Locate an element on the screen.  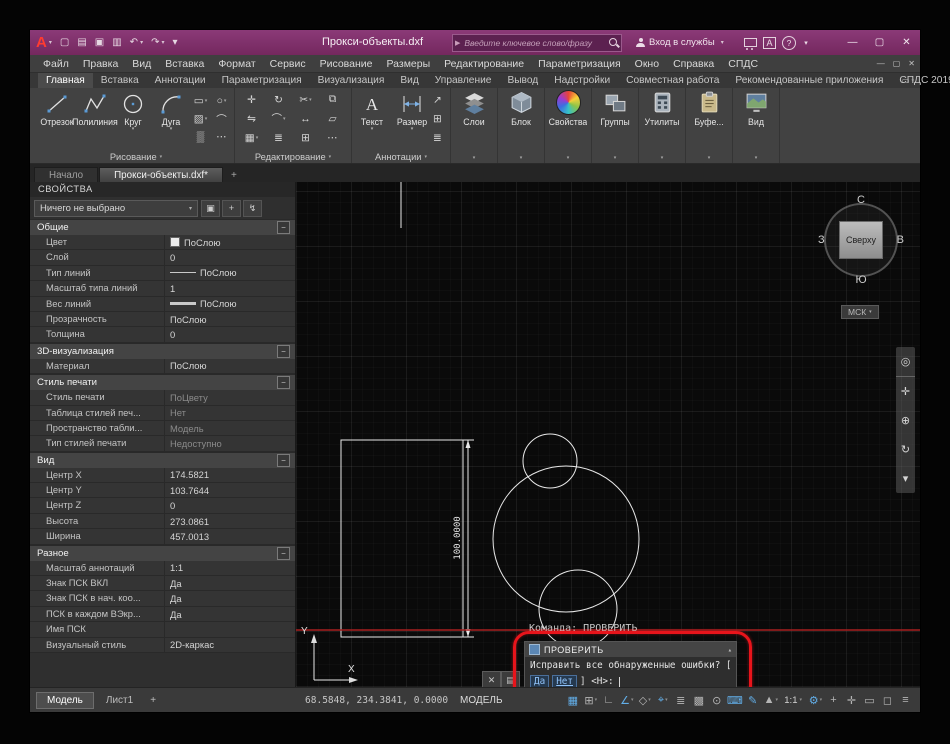
ribbon-button: Дуга ▾ is located at coordinates (171, 120).